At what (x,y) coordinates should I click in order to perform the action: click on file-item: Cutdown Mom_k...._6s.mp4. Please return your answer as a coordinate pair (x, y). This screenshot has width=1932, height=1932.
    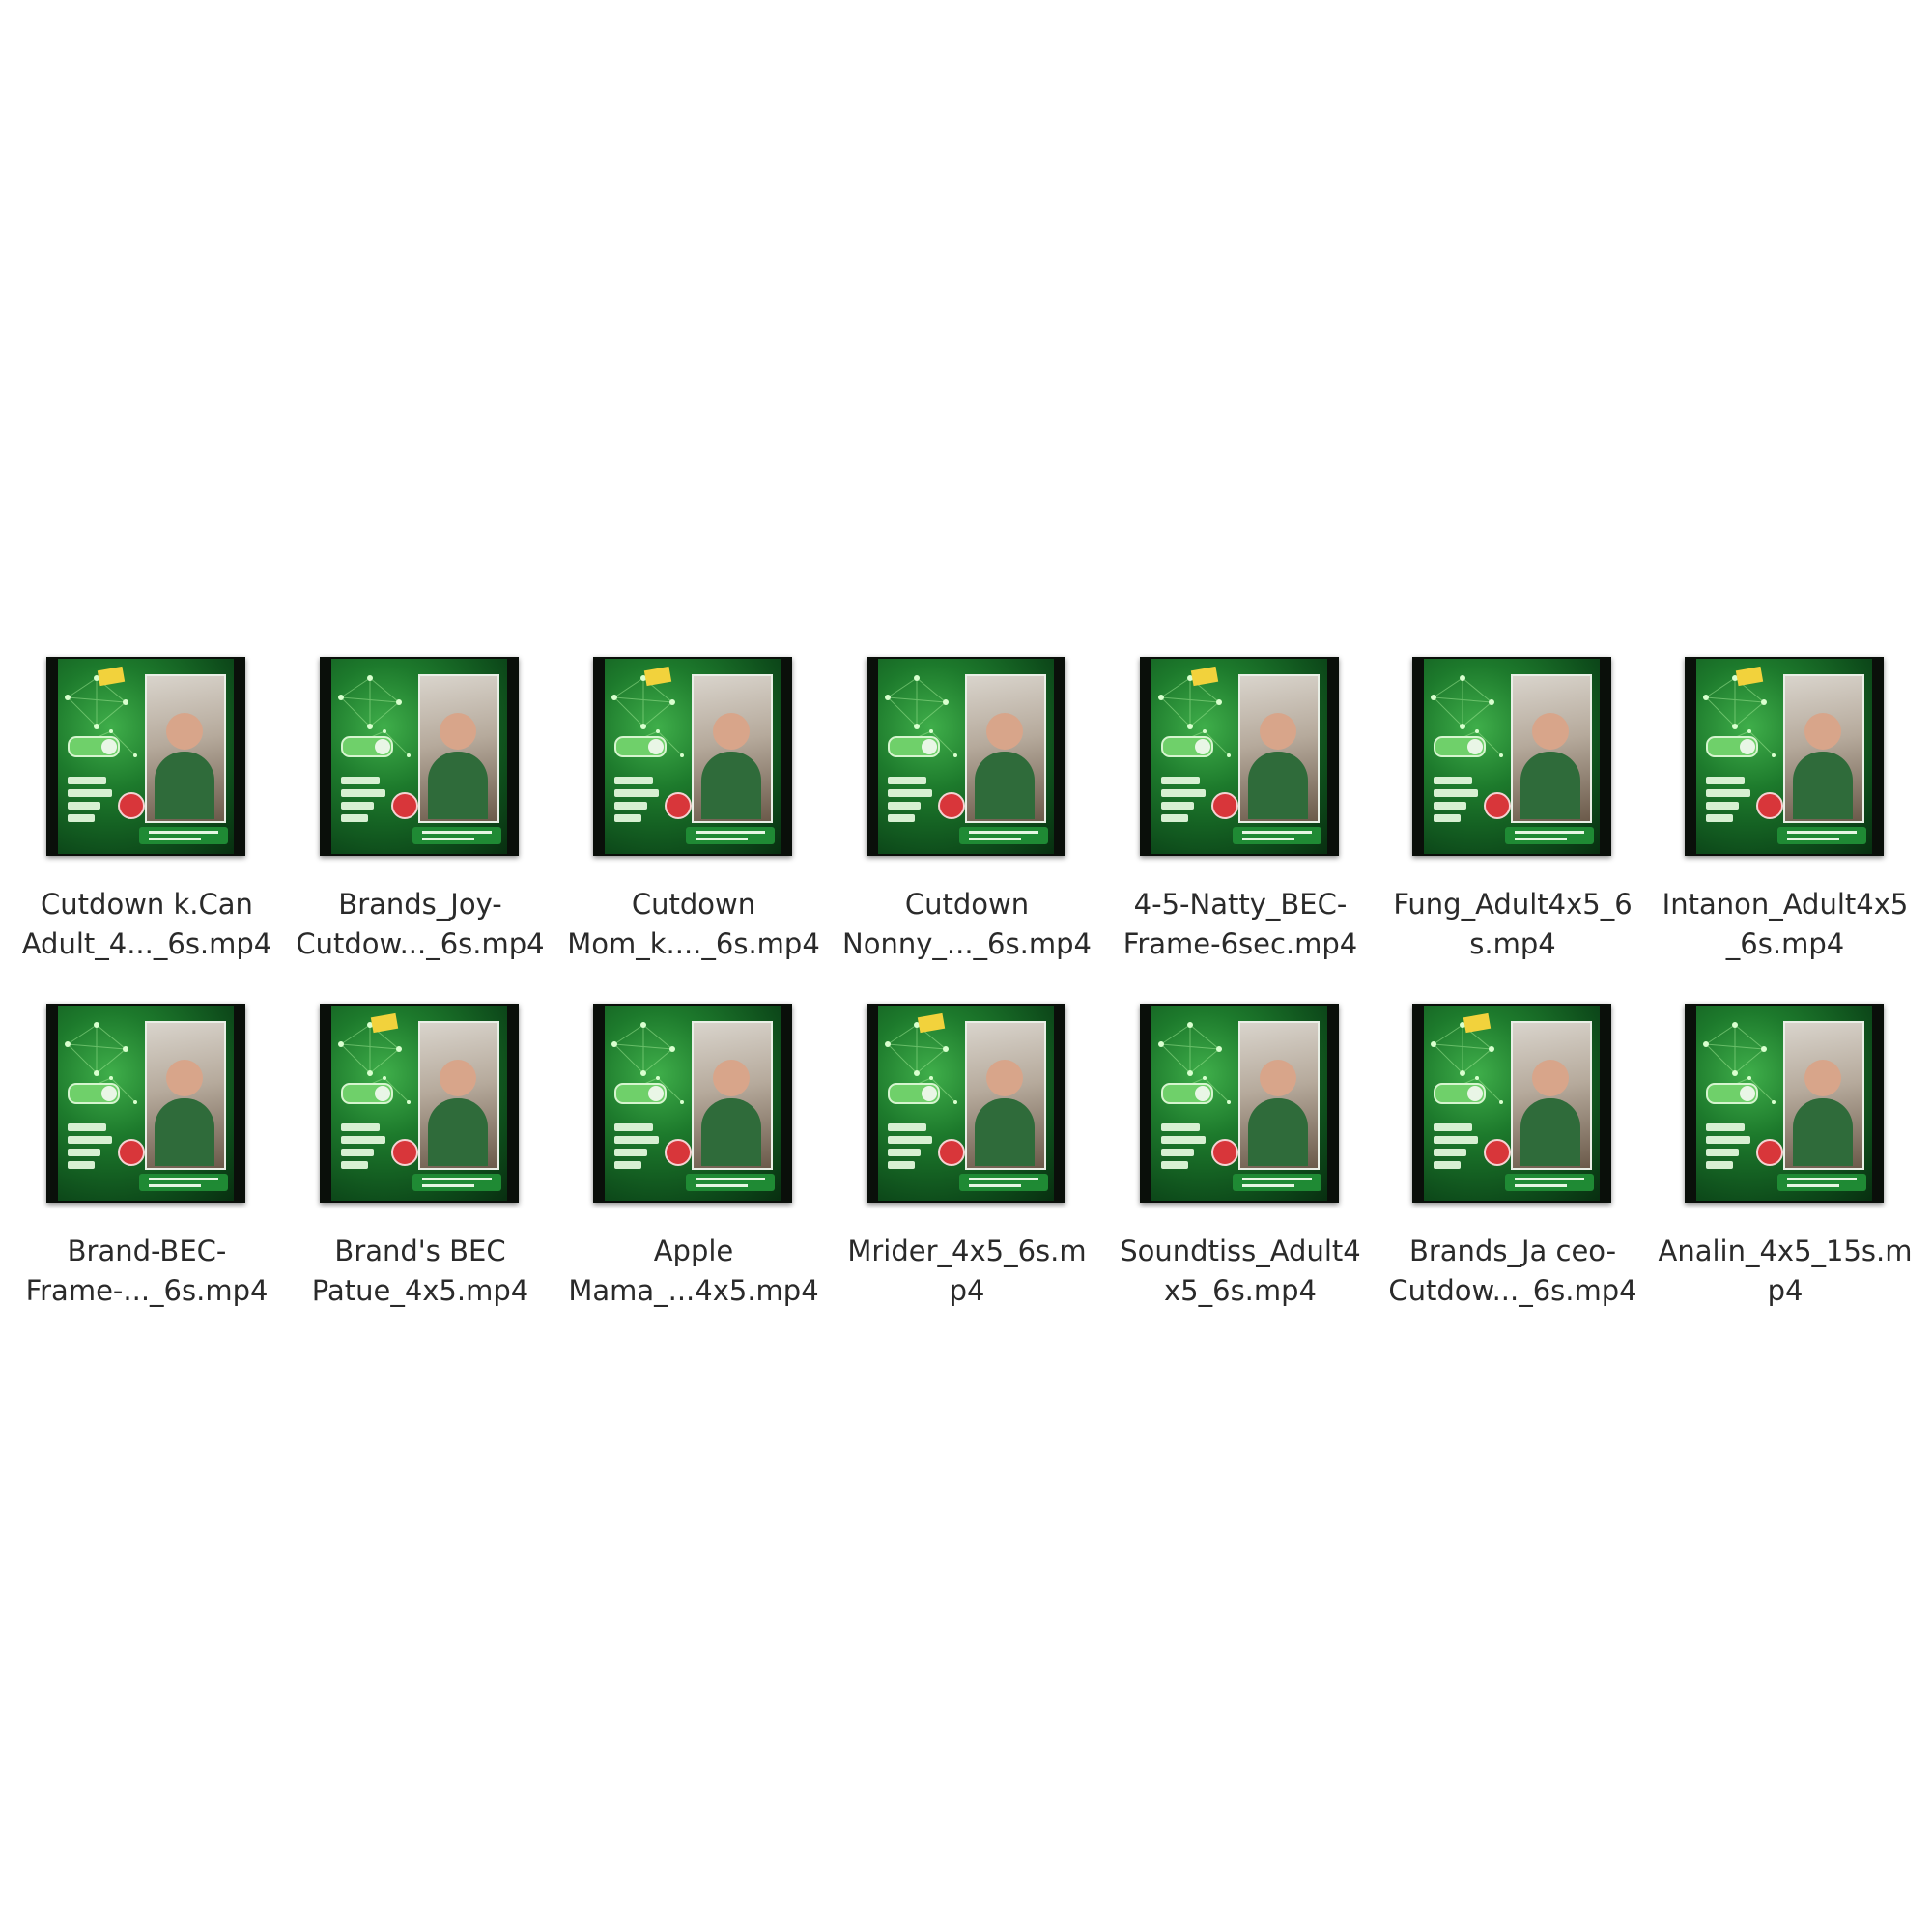
    Looking at the image, I should click on (693, 821).